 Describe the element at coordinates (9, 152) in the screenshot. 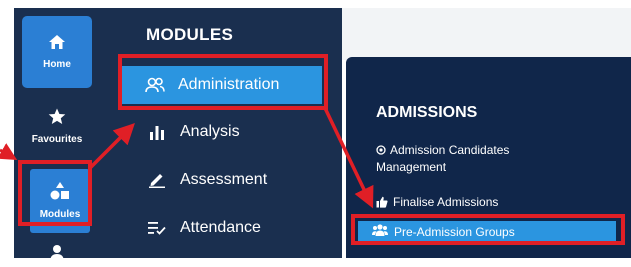

I see `arrow-into-modules` at that location.